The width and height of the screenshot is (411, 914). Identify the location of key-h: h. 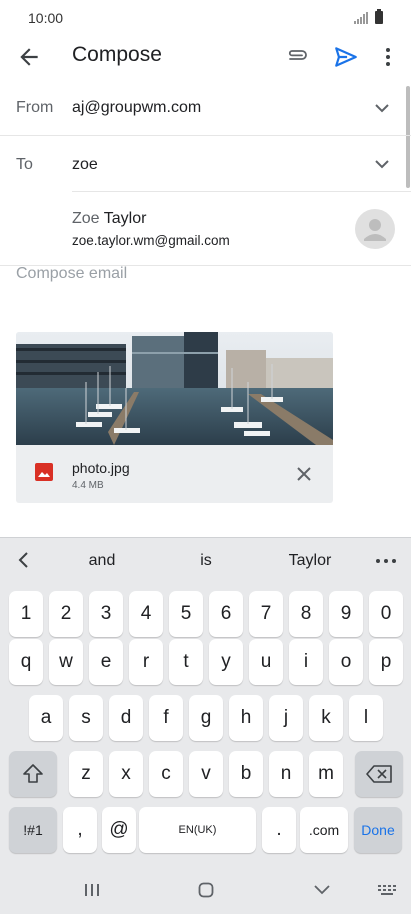
(246, 718).